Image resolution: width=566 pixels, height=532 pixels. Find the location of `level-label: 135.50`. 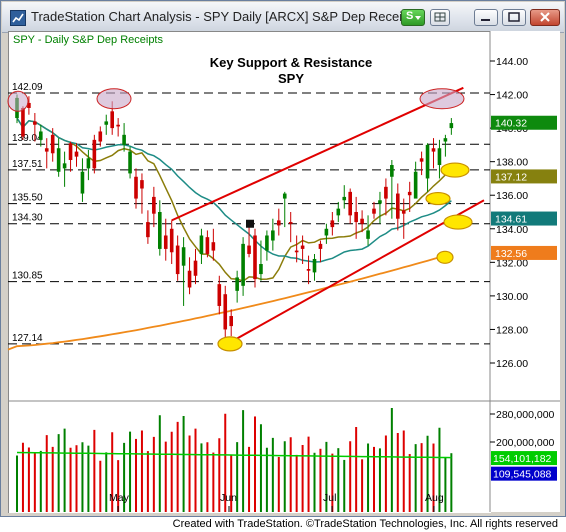

level-label: 135.50 is located at coordinates (27, 198).